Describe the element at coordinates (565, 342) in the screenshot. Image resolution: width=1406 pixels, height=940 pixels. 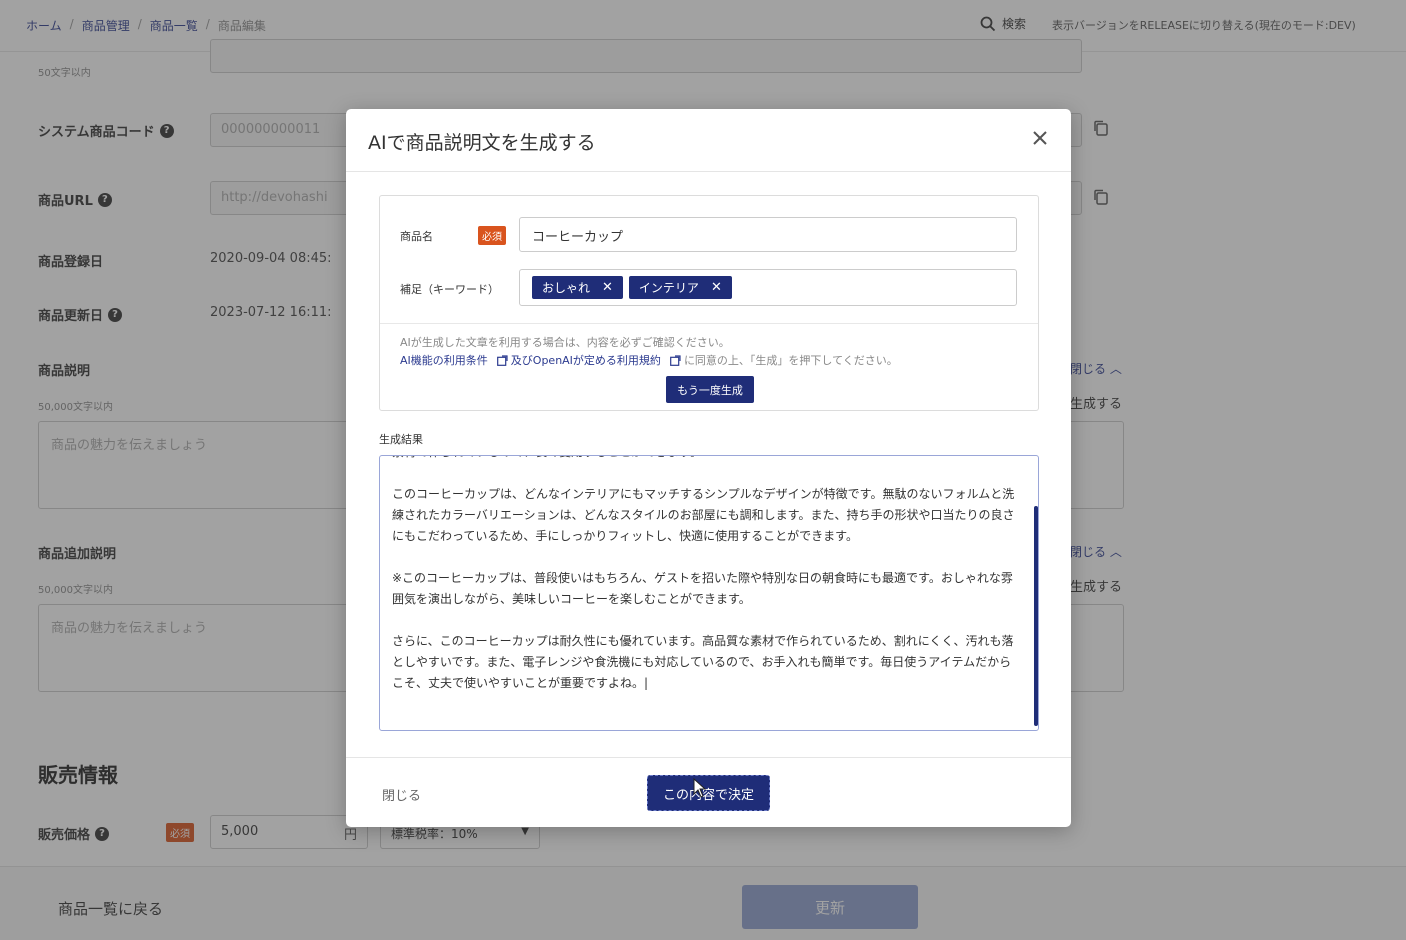
I see `ai-usage-notice: AIが生成した文章を利用する場合は、内容を必ずご確認ください。` at that location.